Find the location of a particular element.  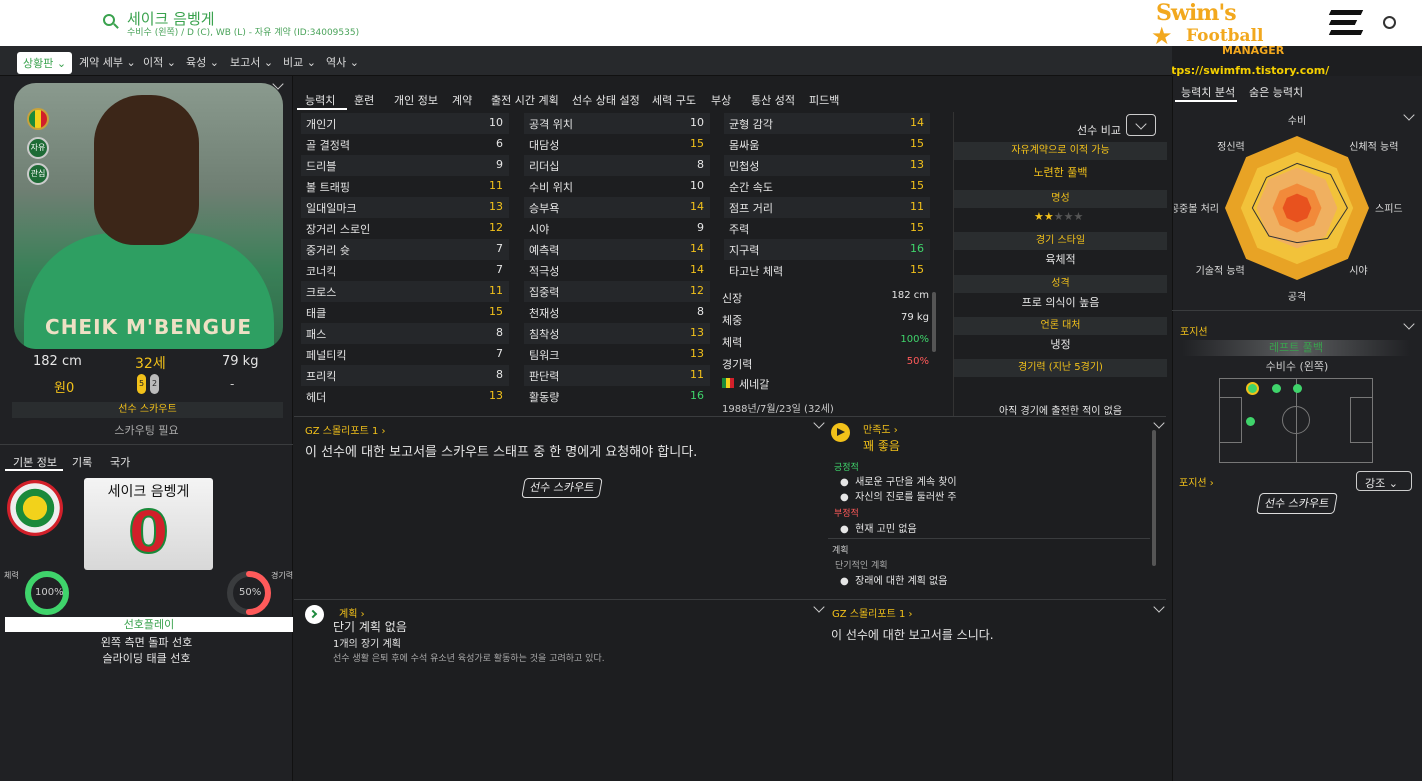

attribute-row: 승부욕 14 is located at coordinates (617, 207).